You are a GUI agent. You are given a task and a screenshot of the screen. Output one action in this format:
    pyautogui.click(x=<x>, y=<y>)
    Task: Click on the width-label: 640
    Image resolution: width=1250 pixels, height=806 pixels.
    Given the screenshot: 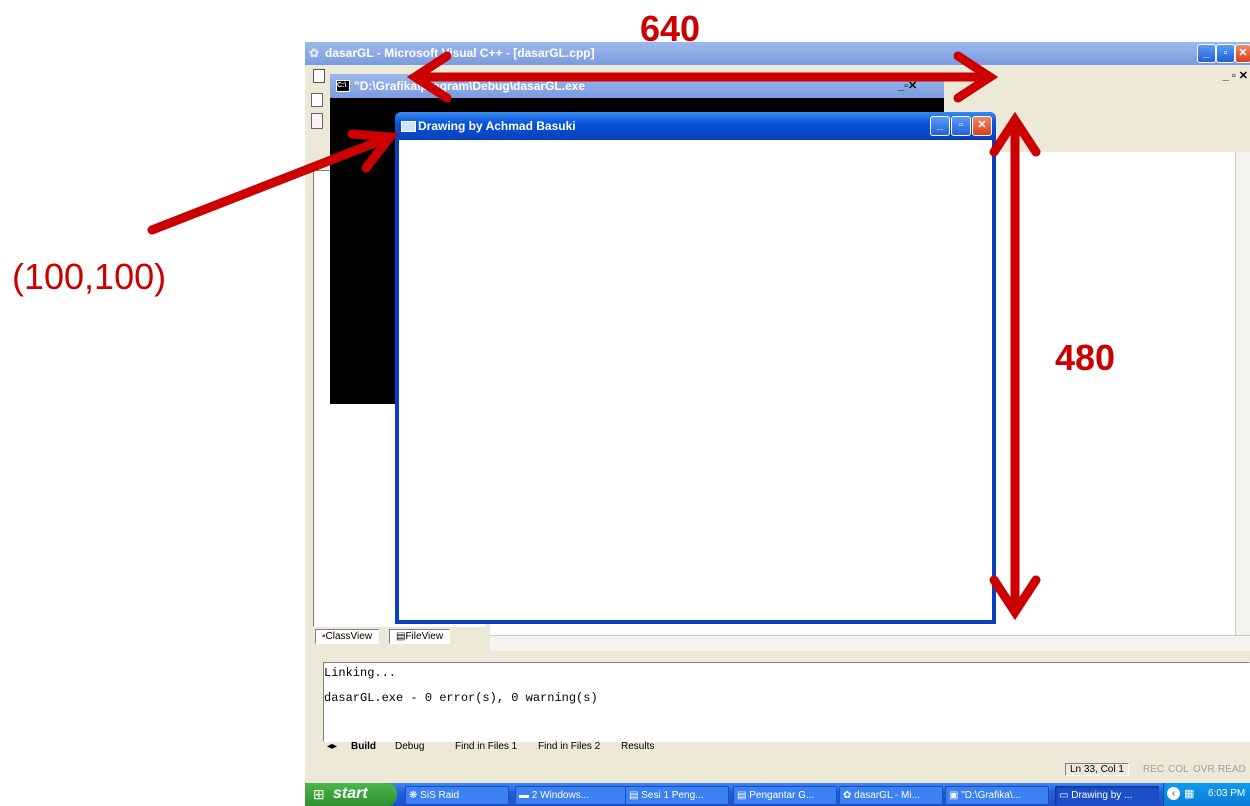 What is the action you would take?
    pyautogui.click(x=670, y=28)
    